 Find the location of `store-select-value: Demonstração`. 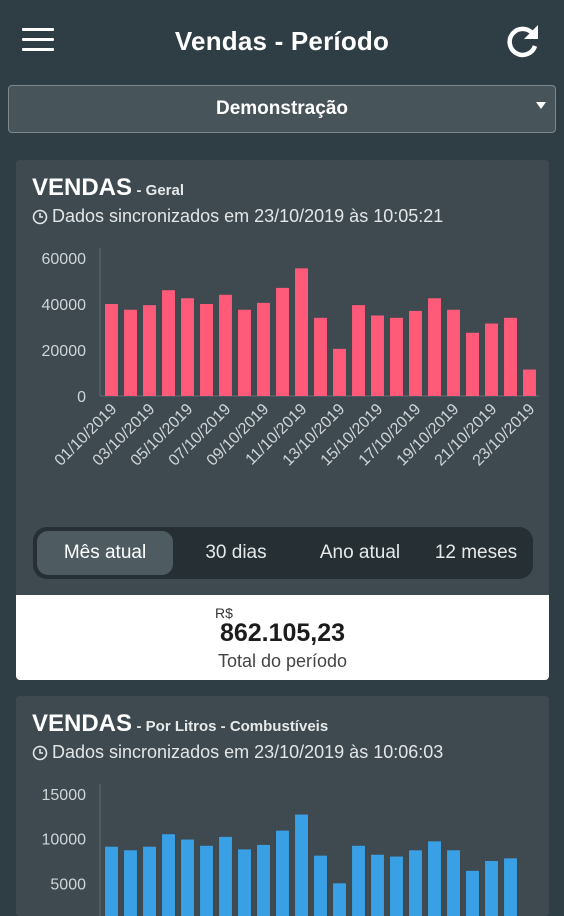

store-select-value: Demonstração is located at coordinates (282, 108).